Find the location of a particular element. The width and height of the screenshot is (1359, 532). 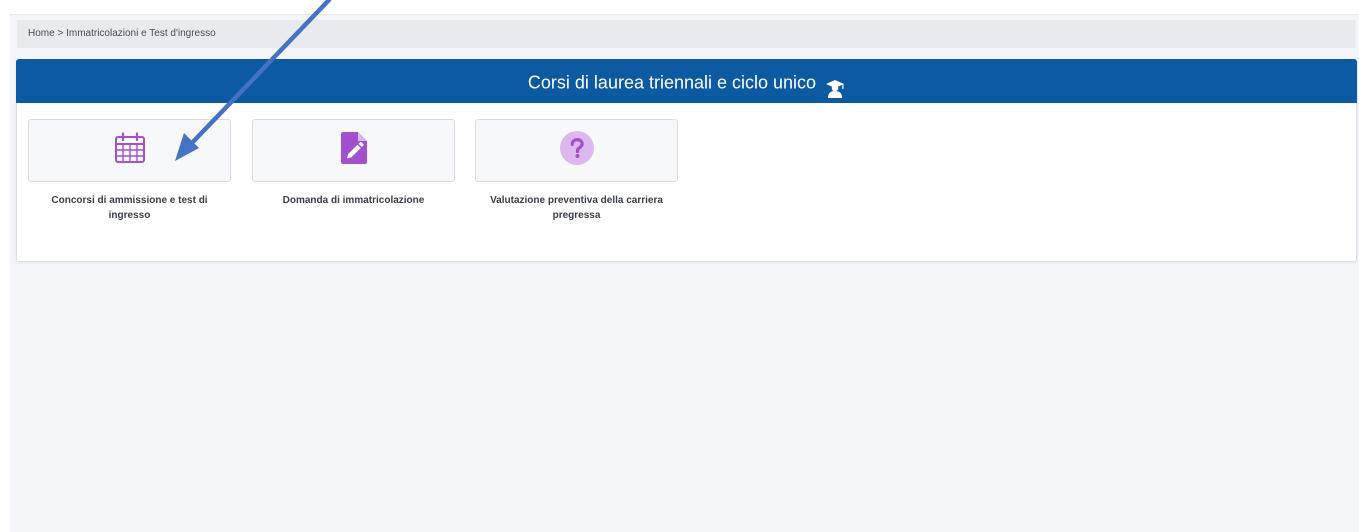

calendar-icon is located at coordinates (130, 150).